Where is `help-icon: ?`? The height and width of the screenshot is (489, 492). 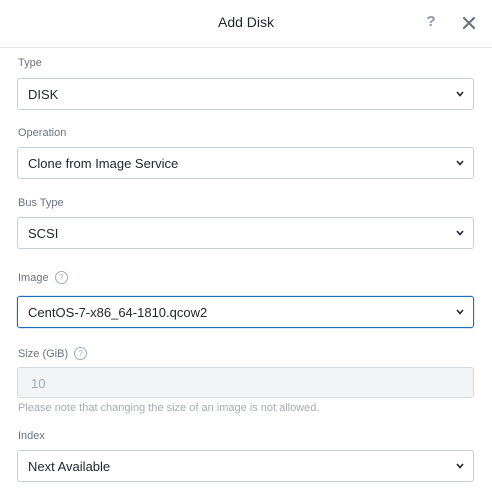 help-icon: ? is located at coordinates (431, 23).